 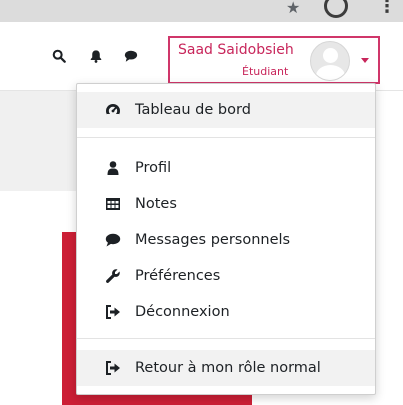 What do you see at coordinates (226, 168) in the screenshot?
I see `menu-item-profile: Profil` at bounding box center [226, 168].